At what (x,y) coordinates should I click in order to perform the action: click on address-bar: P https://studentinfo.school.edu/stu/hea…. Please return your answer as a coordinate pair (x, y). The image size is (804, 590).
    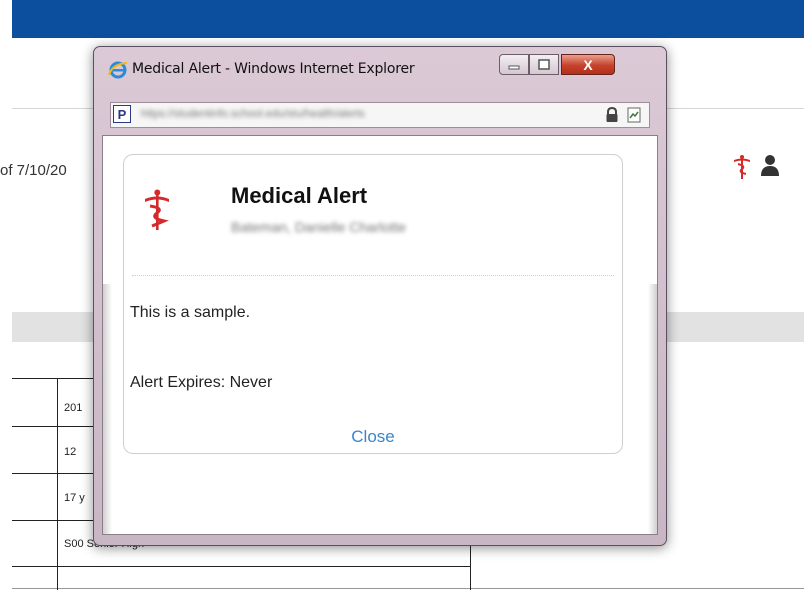
    Looking at the image, I should click on (380, 115).